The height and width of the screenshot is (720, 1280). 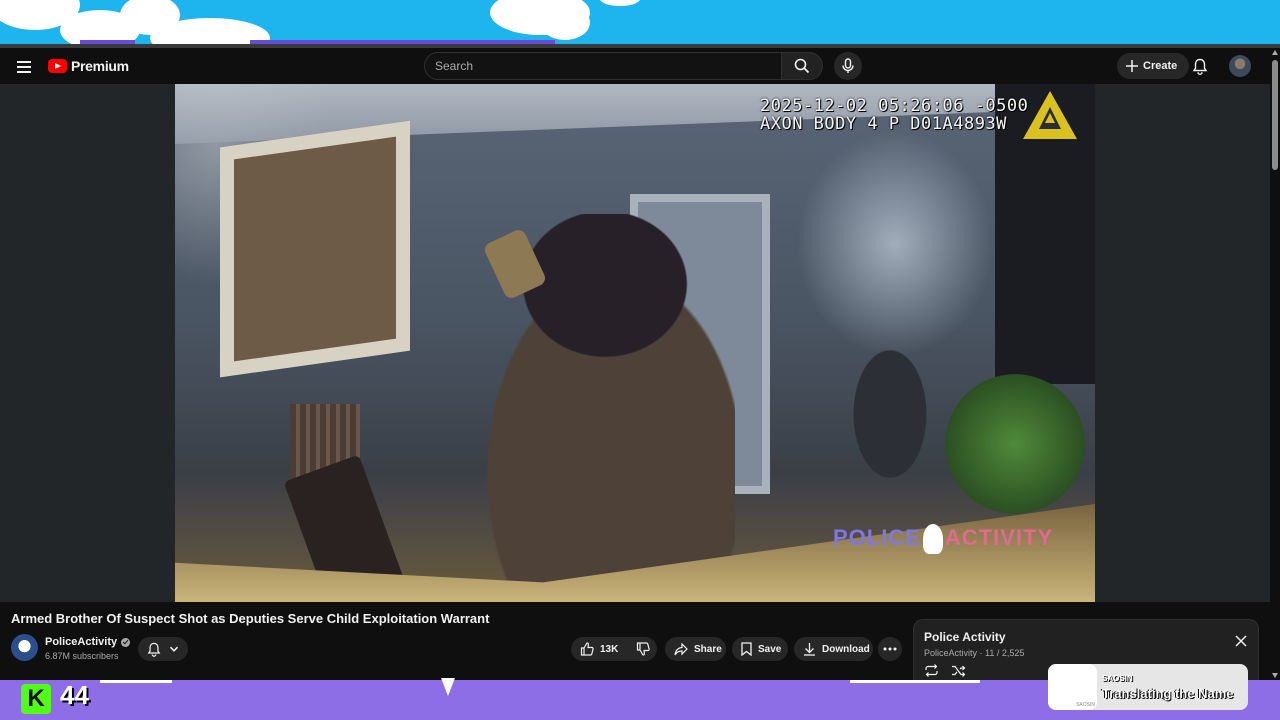 I want to click on pointer-marker-icon, so click(x=448, y=687).